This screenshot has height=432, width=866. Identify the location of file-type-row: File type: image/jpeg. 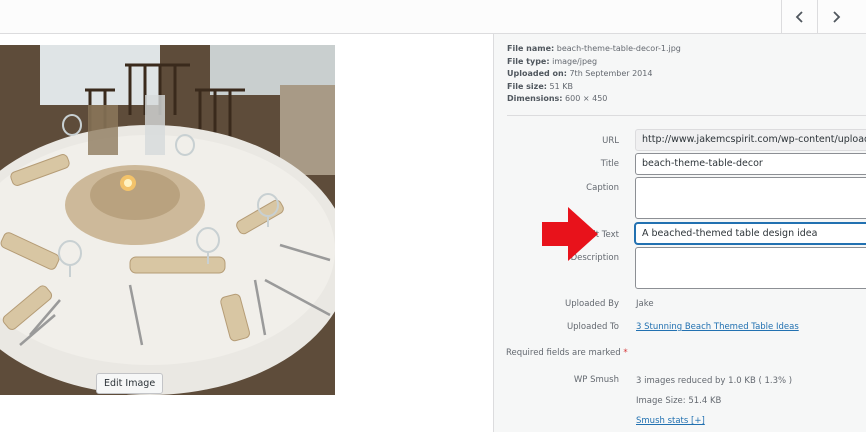
(594, 62).